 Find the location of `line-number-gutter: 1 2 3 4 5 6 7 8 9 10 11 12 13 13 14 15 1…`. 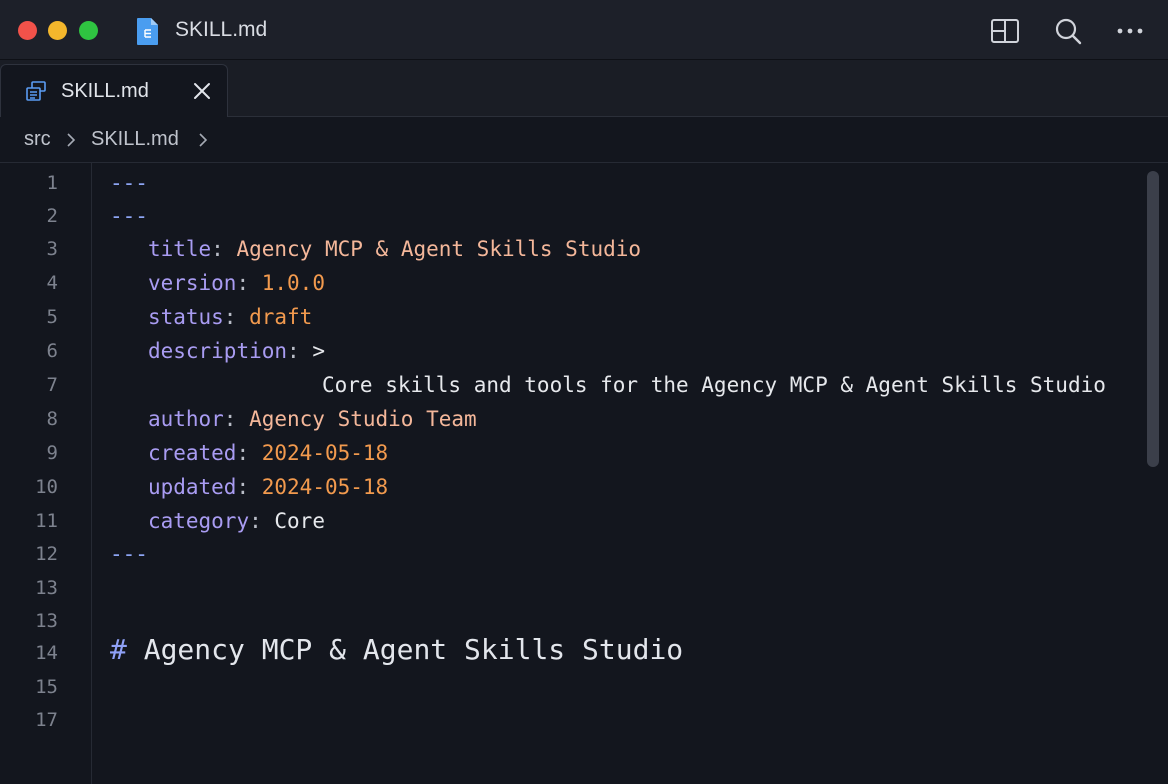

line-number-gutter: 1 2 3 4 5 6 7 8 9 10 11 12 13 13 14 15 1… is located at coordinates (46, 473).